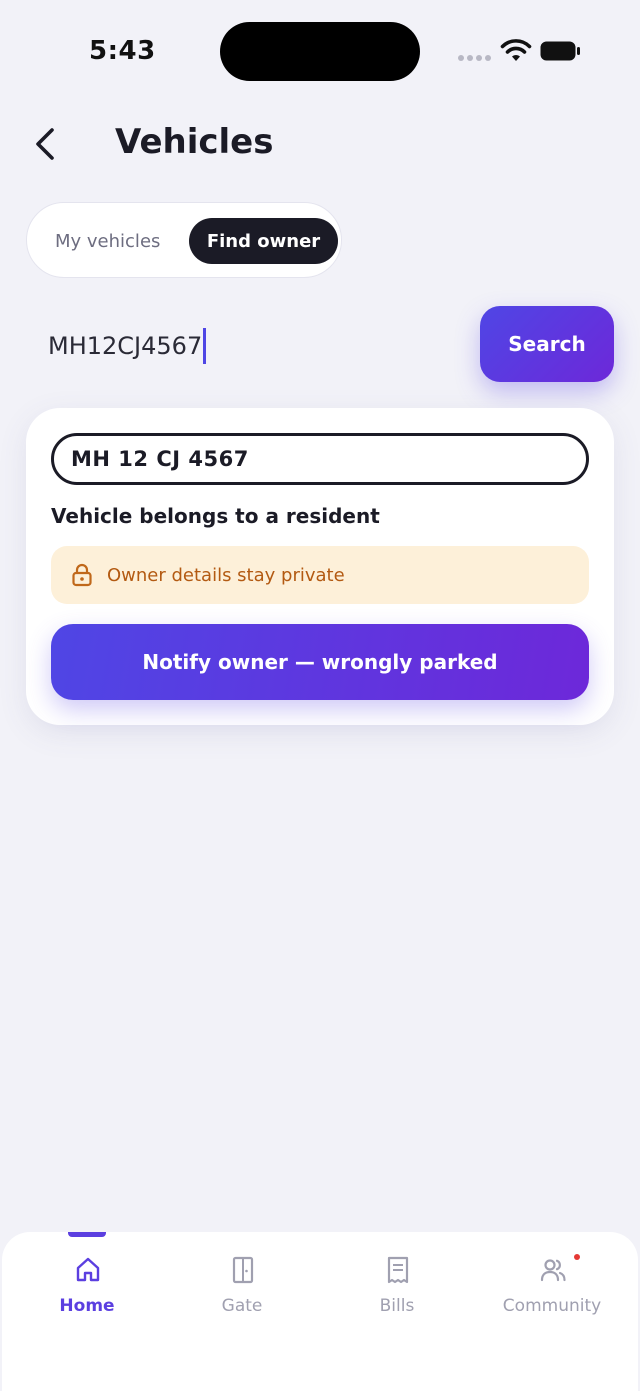 The image size is (640, 1391). Describe the element at coordinates (226, 575) in the screenshot. I see `privacy-text: Owner details stay private` at that location.